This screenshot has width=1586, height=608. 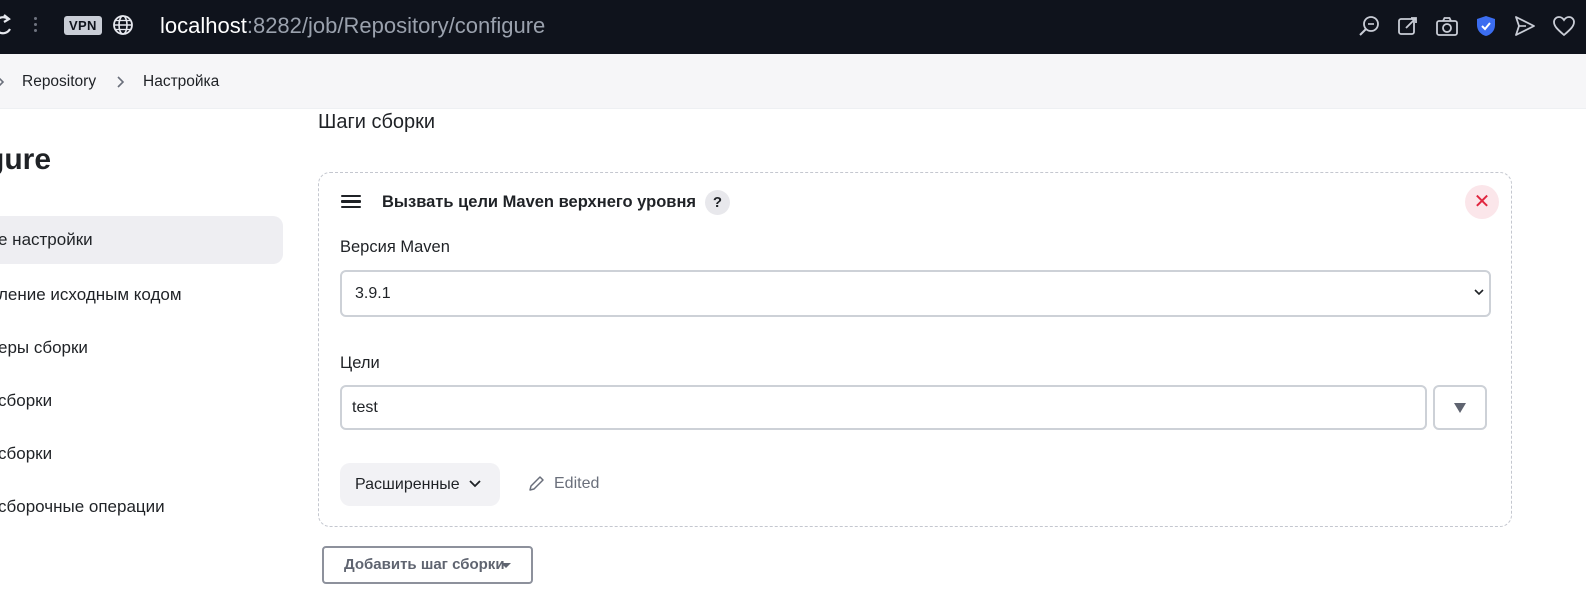 What do you see at coordinates (141, 401) in the screenshot?
I see `sidebar-item-build-environment: сборки` at bounding box center [141, 401].